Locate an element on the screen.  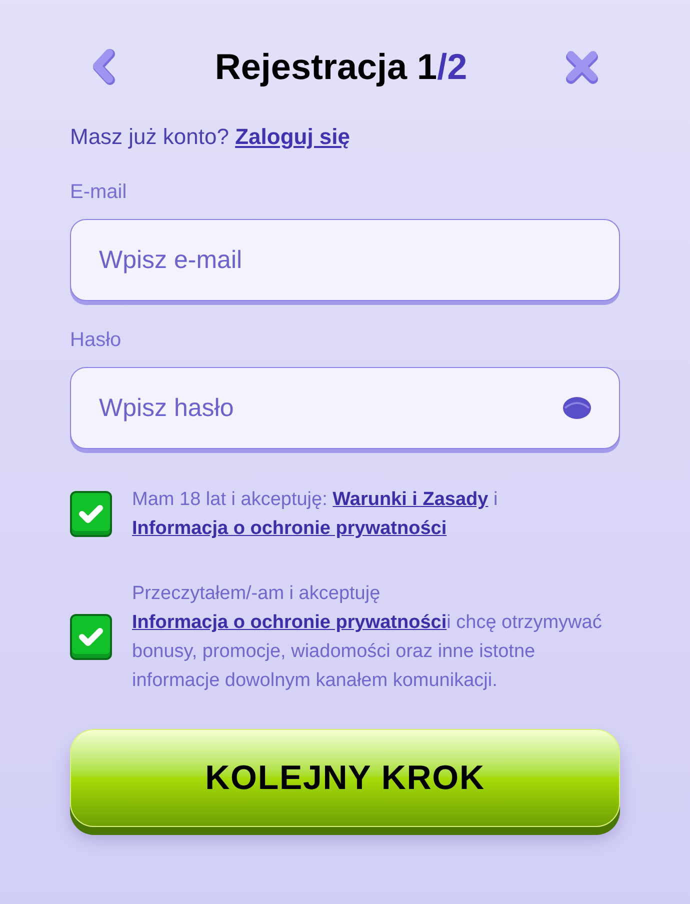
page-title: Rejestracja 1/2 is located at coordinates (341, 67).